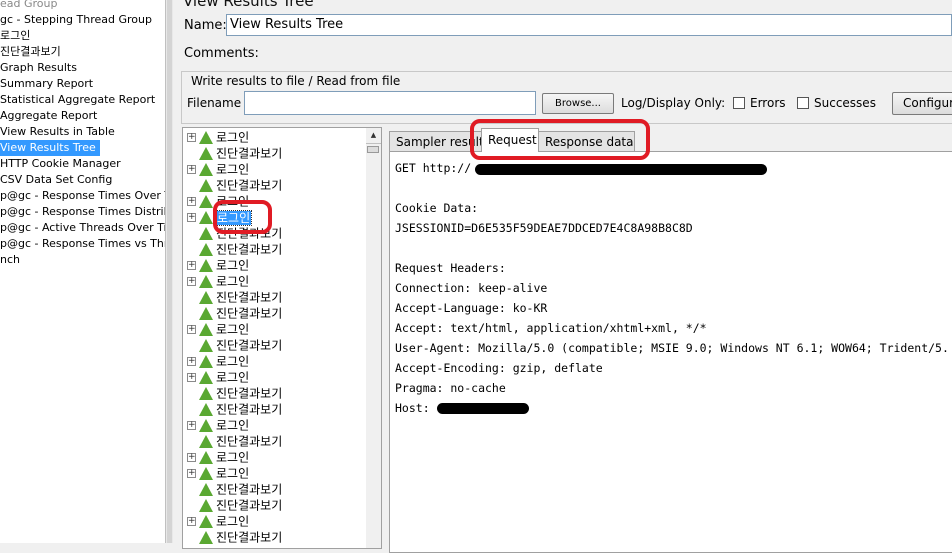 The width and height of the screenshot is (952, 553). What do you see at coordinates (450, 268) in the screenshot?
I see `headers-title: Request Headers:` at bounding box center [450, 268].